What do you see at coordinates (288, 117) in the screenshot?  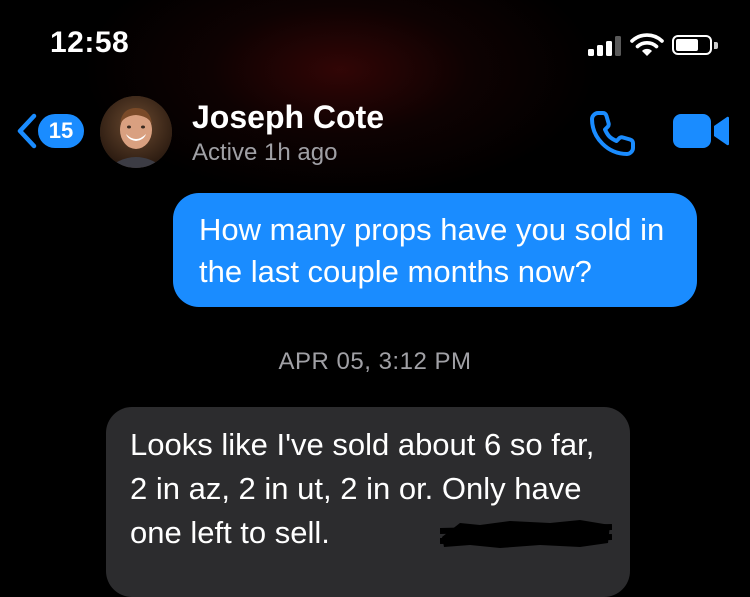 I see `contact-name: Joseph Cote` at bounding box center [288, 117].